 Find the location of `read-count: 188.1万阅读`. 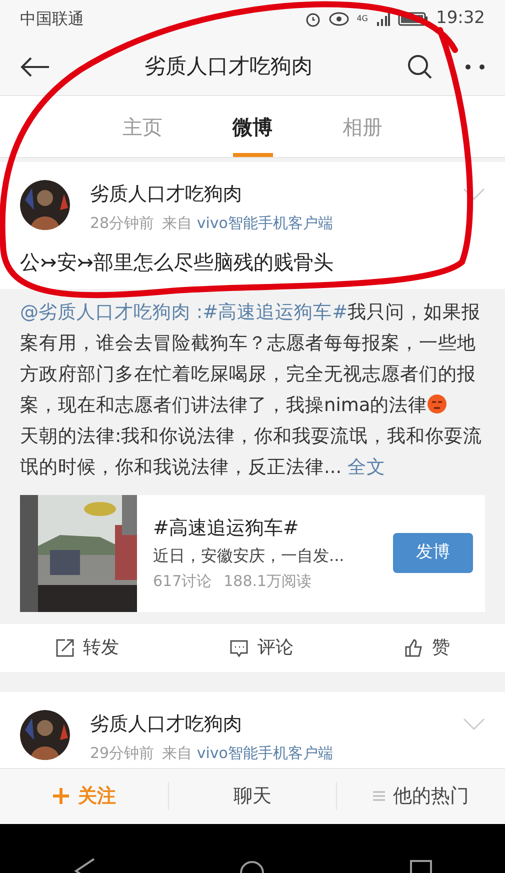

read-count: 188.1万阅读 is located at coordinates (268, 581).